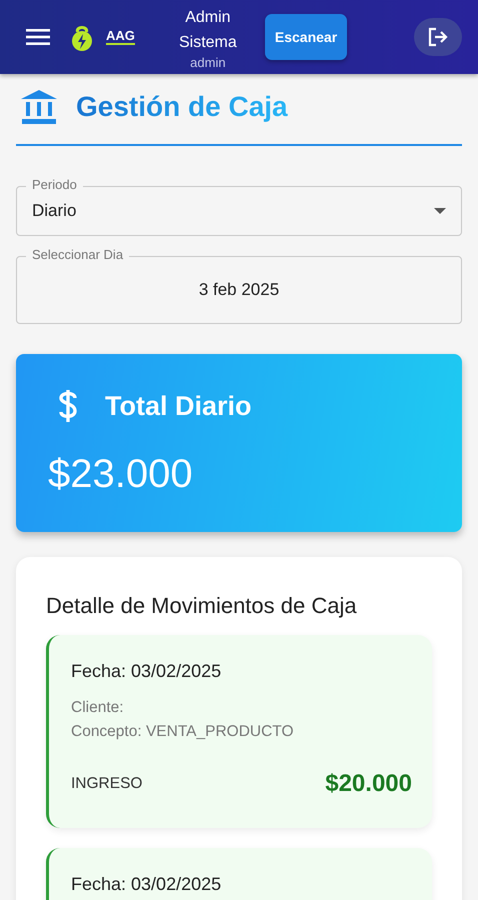  Describe the element at coordinates (38, 37) in the screenshot. I see `menu-icon` at that location.